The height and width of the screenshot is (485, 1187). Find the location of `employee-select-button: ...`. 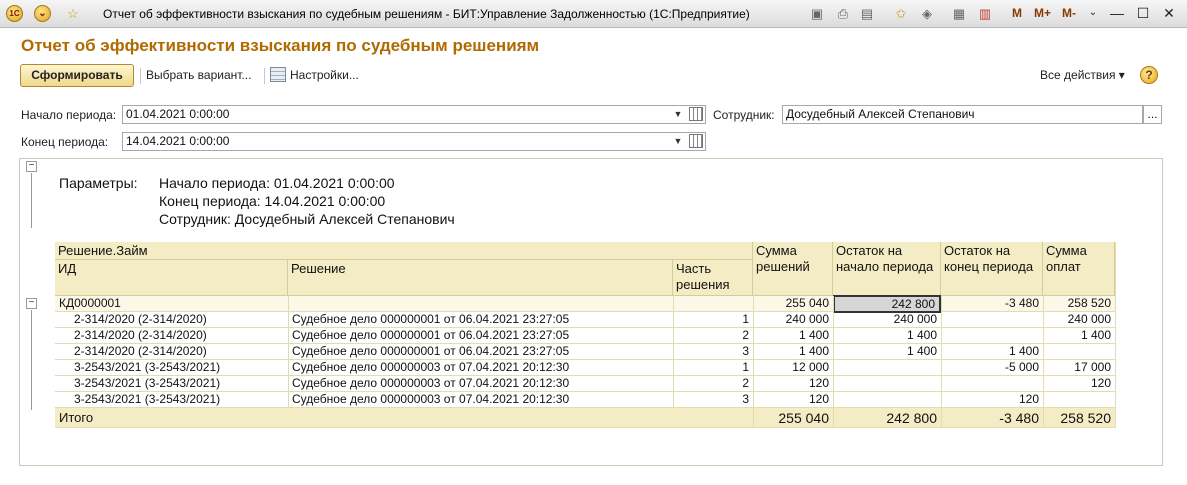

employee-select-button: ... is located at coordinates (1152, 114).